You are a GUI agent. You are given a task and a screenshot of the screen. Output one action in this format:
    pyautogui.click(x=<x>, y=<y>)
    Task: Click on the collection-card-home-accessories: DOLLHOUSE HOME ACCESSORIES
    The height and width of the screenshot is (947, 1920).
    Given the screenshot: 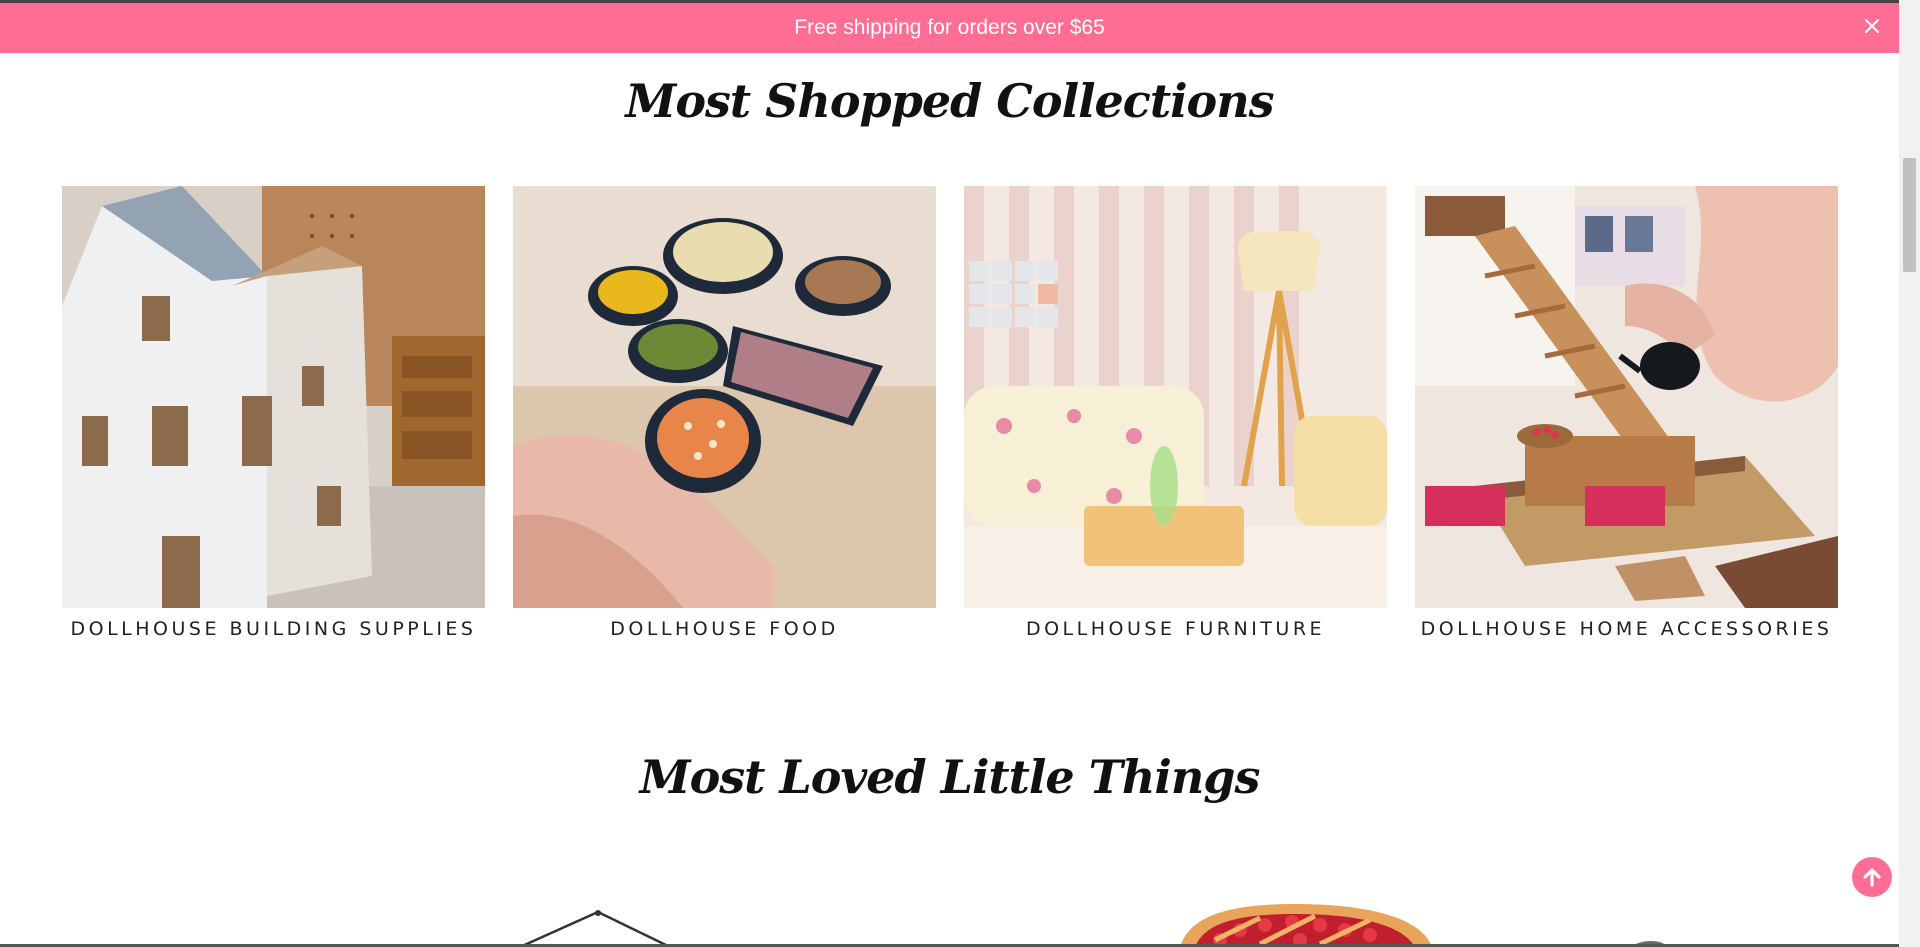 What is the action you would take?
    pyautogui.click(x=1626, y=413)
    